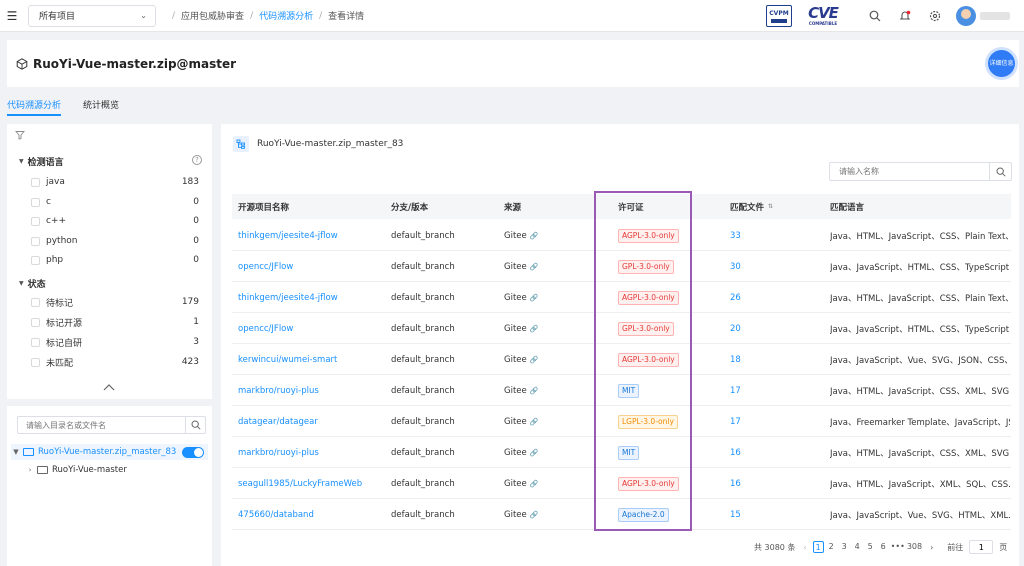  Describe the element at coordinates (115, 362) in the screenshot. I see `status-filter-unmatched: 未匹配 423` at that location.